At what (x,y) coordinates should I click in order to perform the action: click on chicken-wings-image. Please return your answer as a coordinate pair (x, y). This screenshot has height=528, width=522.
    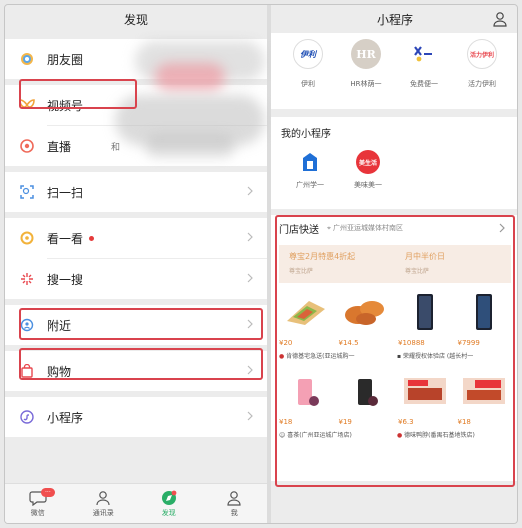
    Looking at the image, I should click on (366, 312).